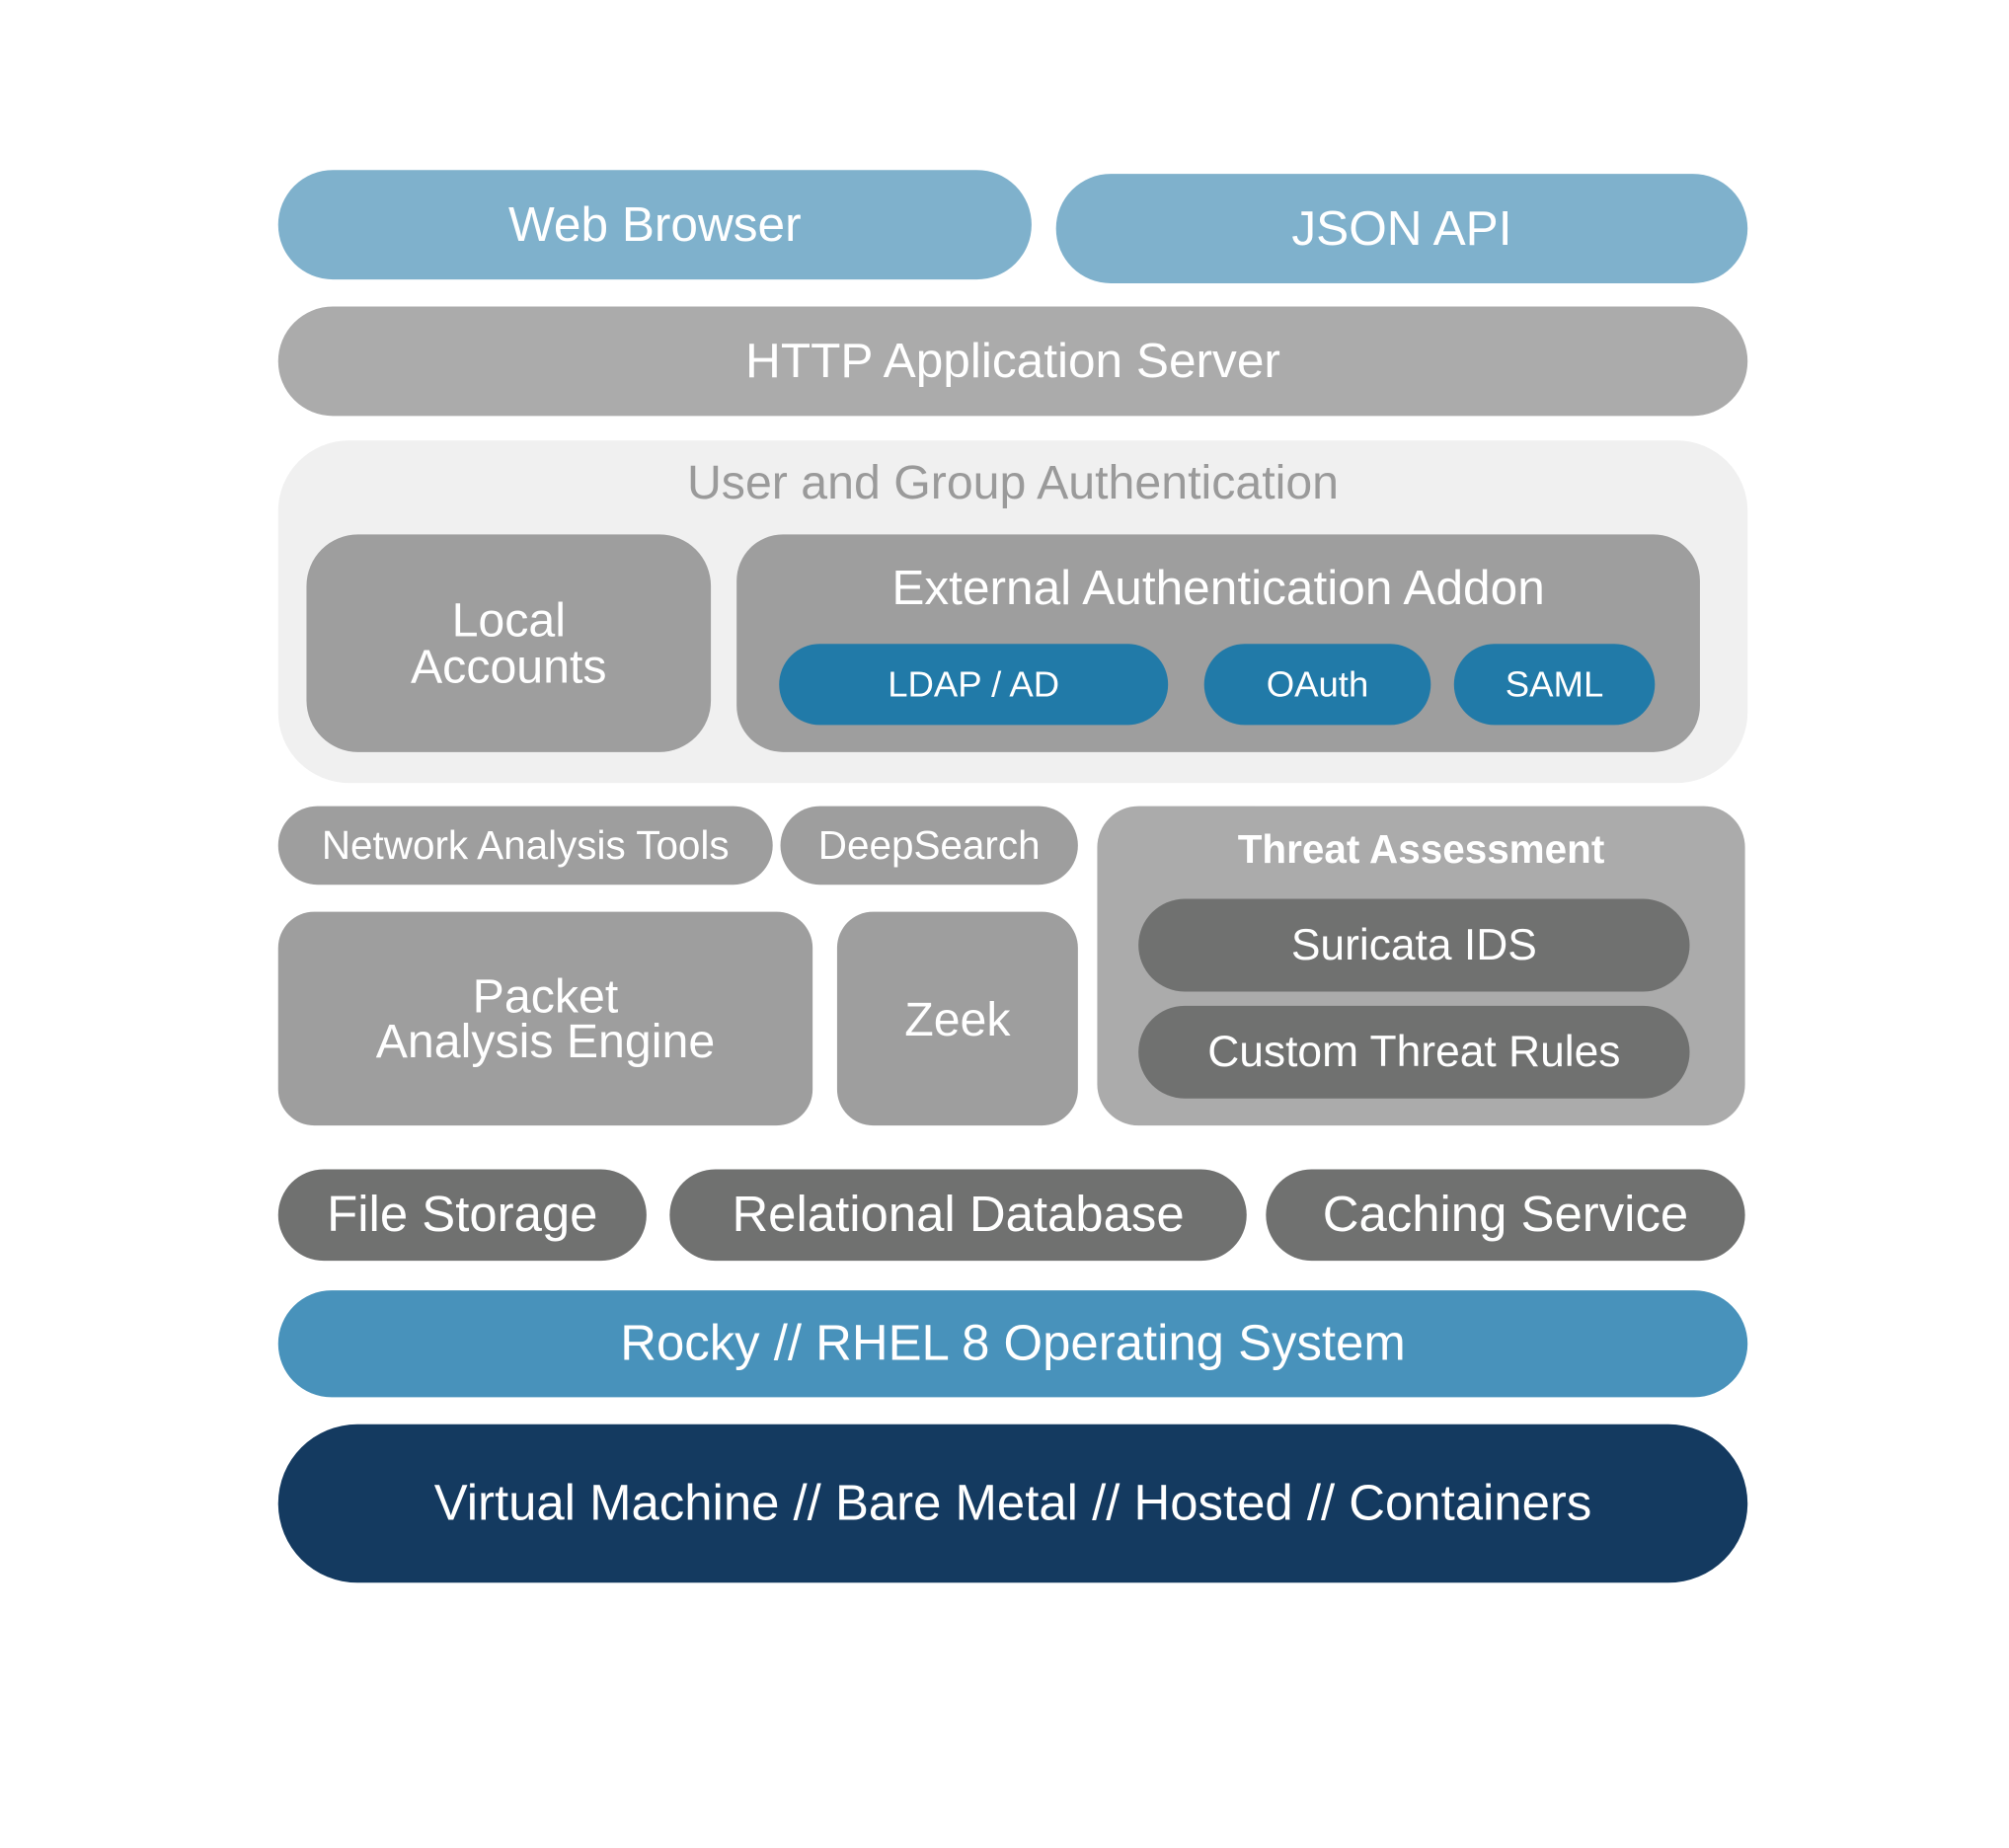 The width and height of the screenshot is (2009, 1848). I want to click on zeek-block: Zeek, so click(957, 1018).